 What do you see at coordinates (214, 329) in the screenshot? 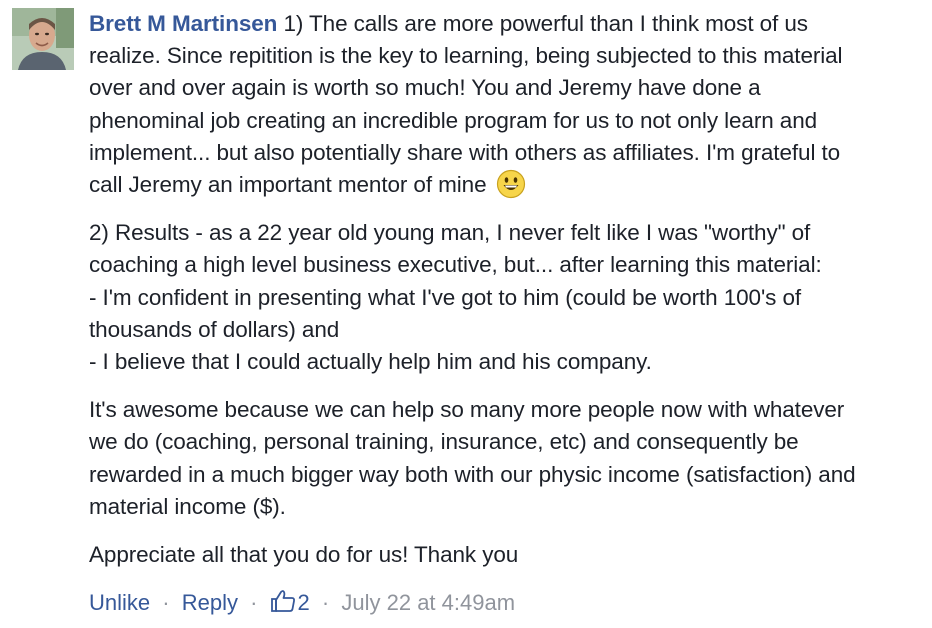
I see `comment-line: thousands of dollars) and` at bounding box center [214, 329].